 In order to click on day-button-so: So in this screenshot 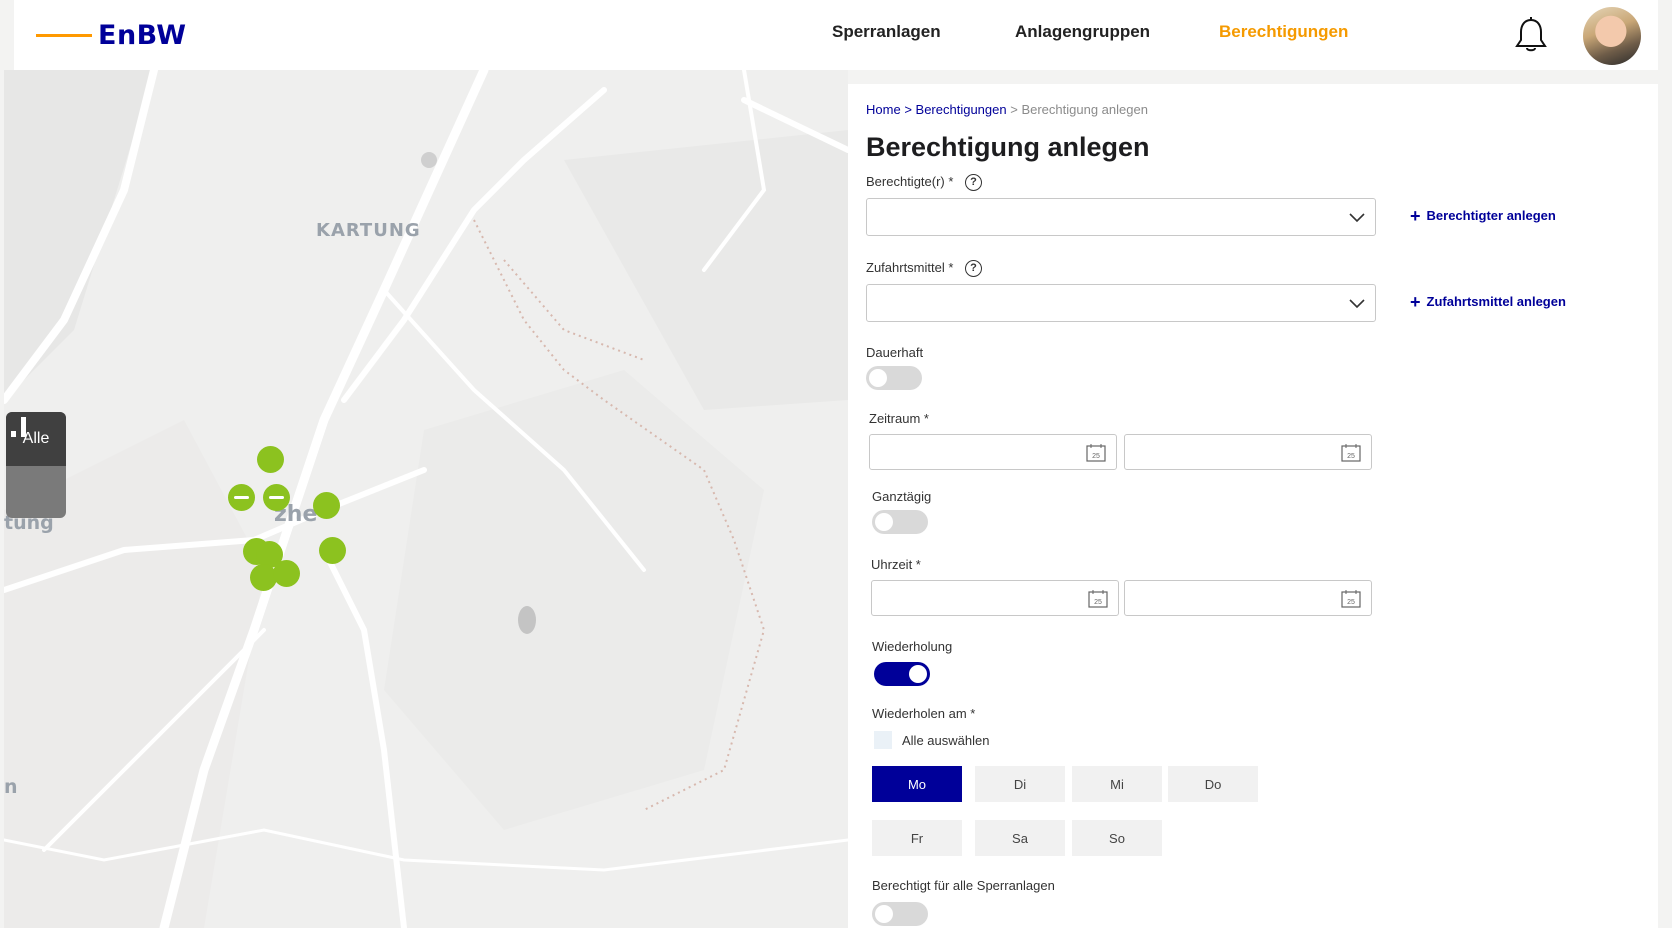, I will do `click(1117, 838)`.